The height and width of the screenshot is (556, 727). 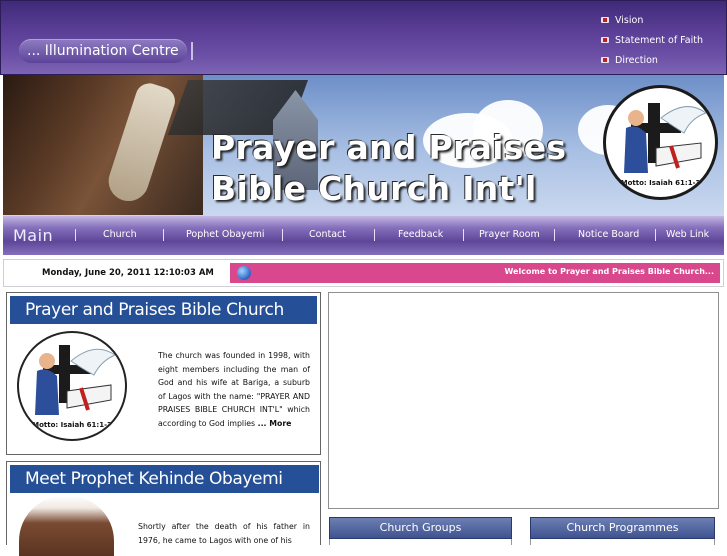 I want to click on menu-item-contact: Contact, so click(x=327, y=234).